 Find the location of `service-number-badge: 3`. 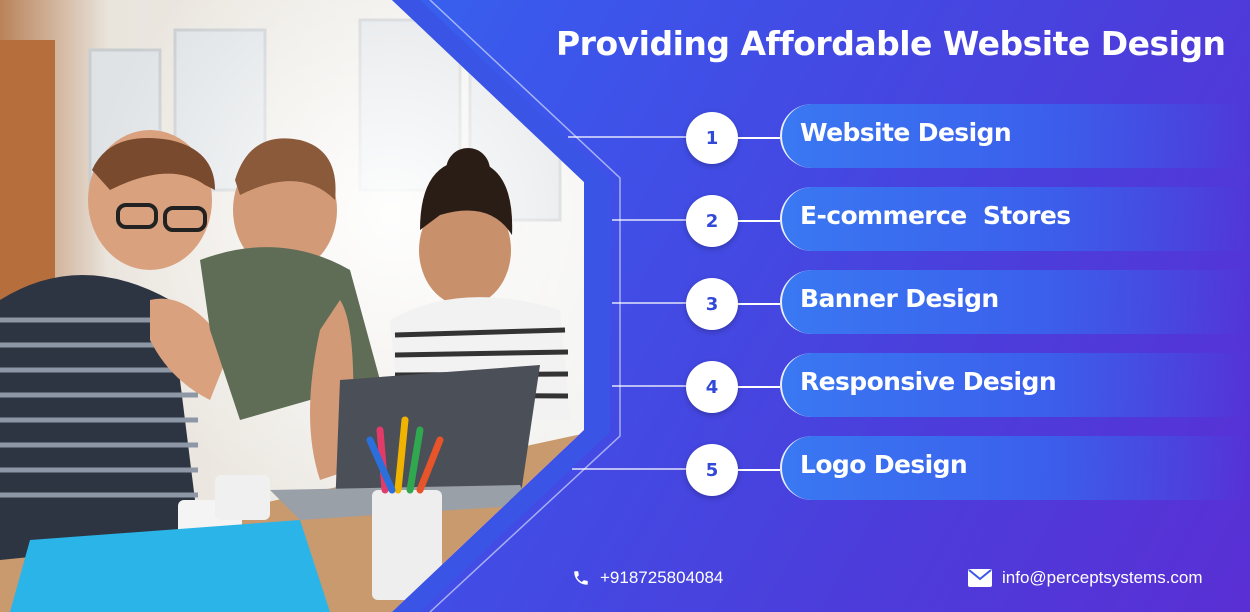

service-number-badge: 3 is located at coordinates (712, 304).